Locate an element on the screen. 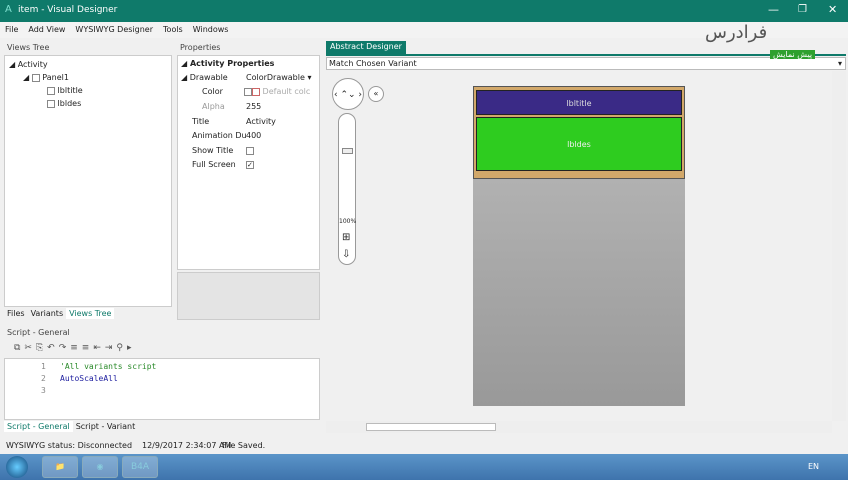 The width and height of the screenshot is (848, 480). script-editor: 123 'All variants script AutoScaleAll is located at coordinates (162, 389).